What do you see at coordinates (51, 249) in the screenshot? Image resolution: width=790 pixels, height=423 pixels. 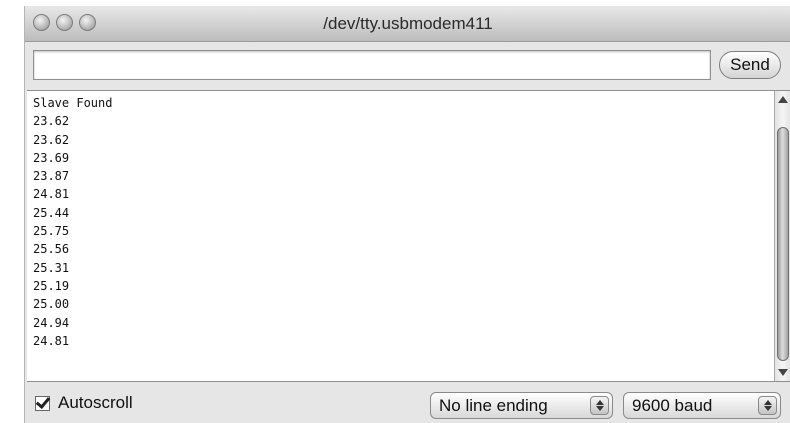 I see `output-line: 25.56` at bounding box center [51, 249].